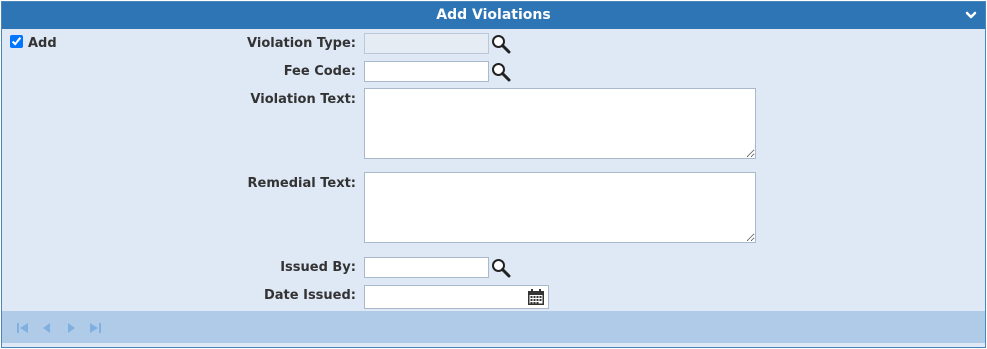  I want to click on pager-bar, so click(493, 327).